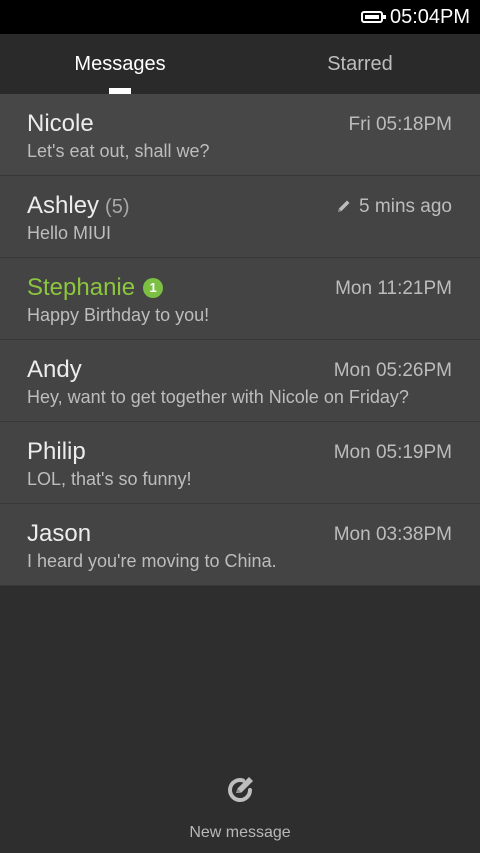 Image resolution: width=480 pixels, height=853 pixels. Describe the element at coordinates (405, 206) in the screenshot. I see `draft-time: 5 mins ago` at that location.